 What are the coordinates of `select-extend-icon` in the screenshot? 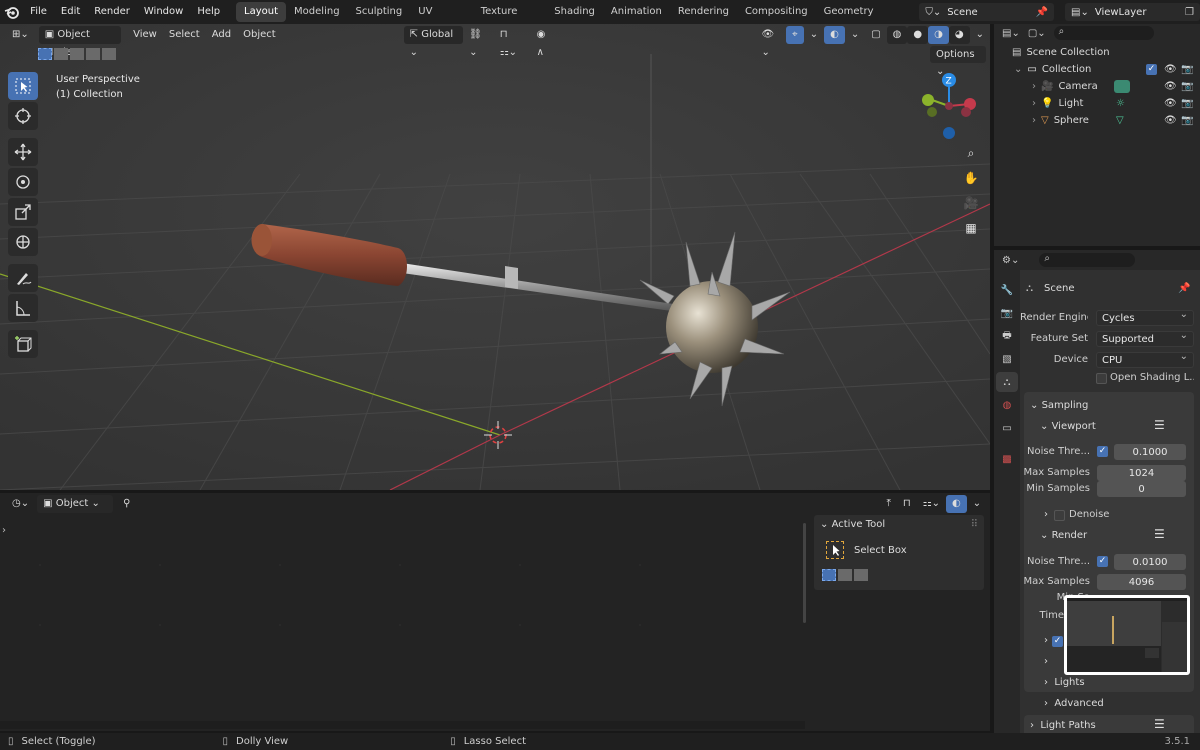 It's located at (61, 54).